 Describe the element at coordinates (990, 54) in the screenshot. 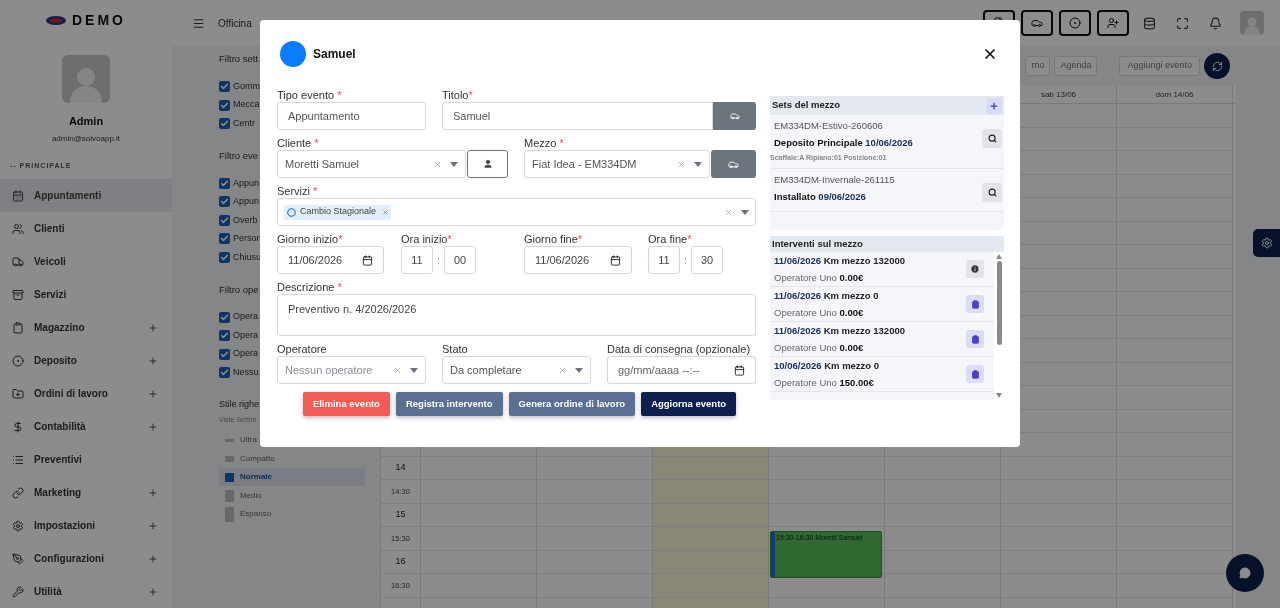

I see `close-icon` at that location.